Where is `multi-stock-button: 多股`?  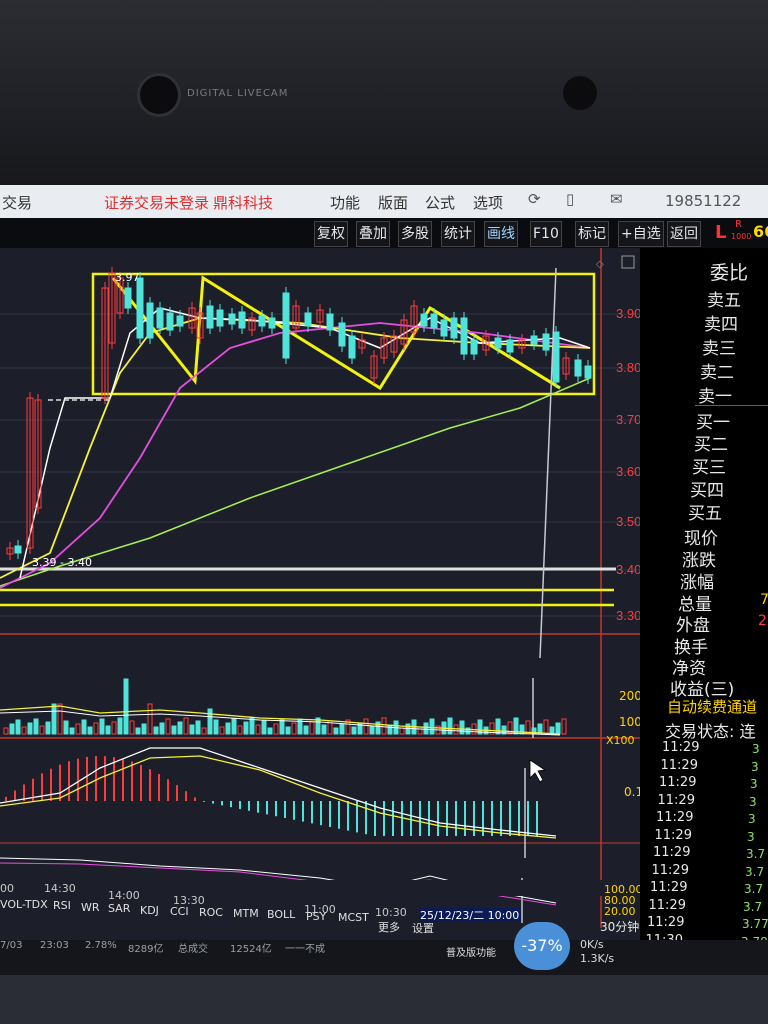
multi-stock-button: 多股 is located at coordinates (415, 234).